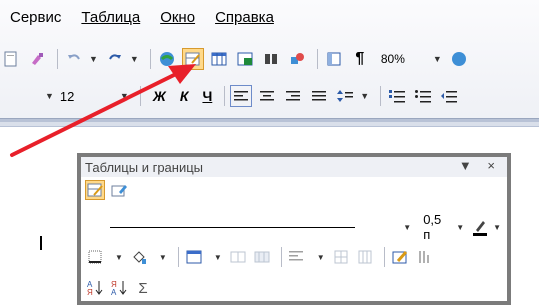 This screenshot has height=307, width=539. What do you see at coordinates (144, 167) in the screenshot?
I see `panel-title: Таблицы и границы` at bounding box center [144, 167].